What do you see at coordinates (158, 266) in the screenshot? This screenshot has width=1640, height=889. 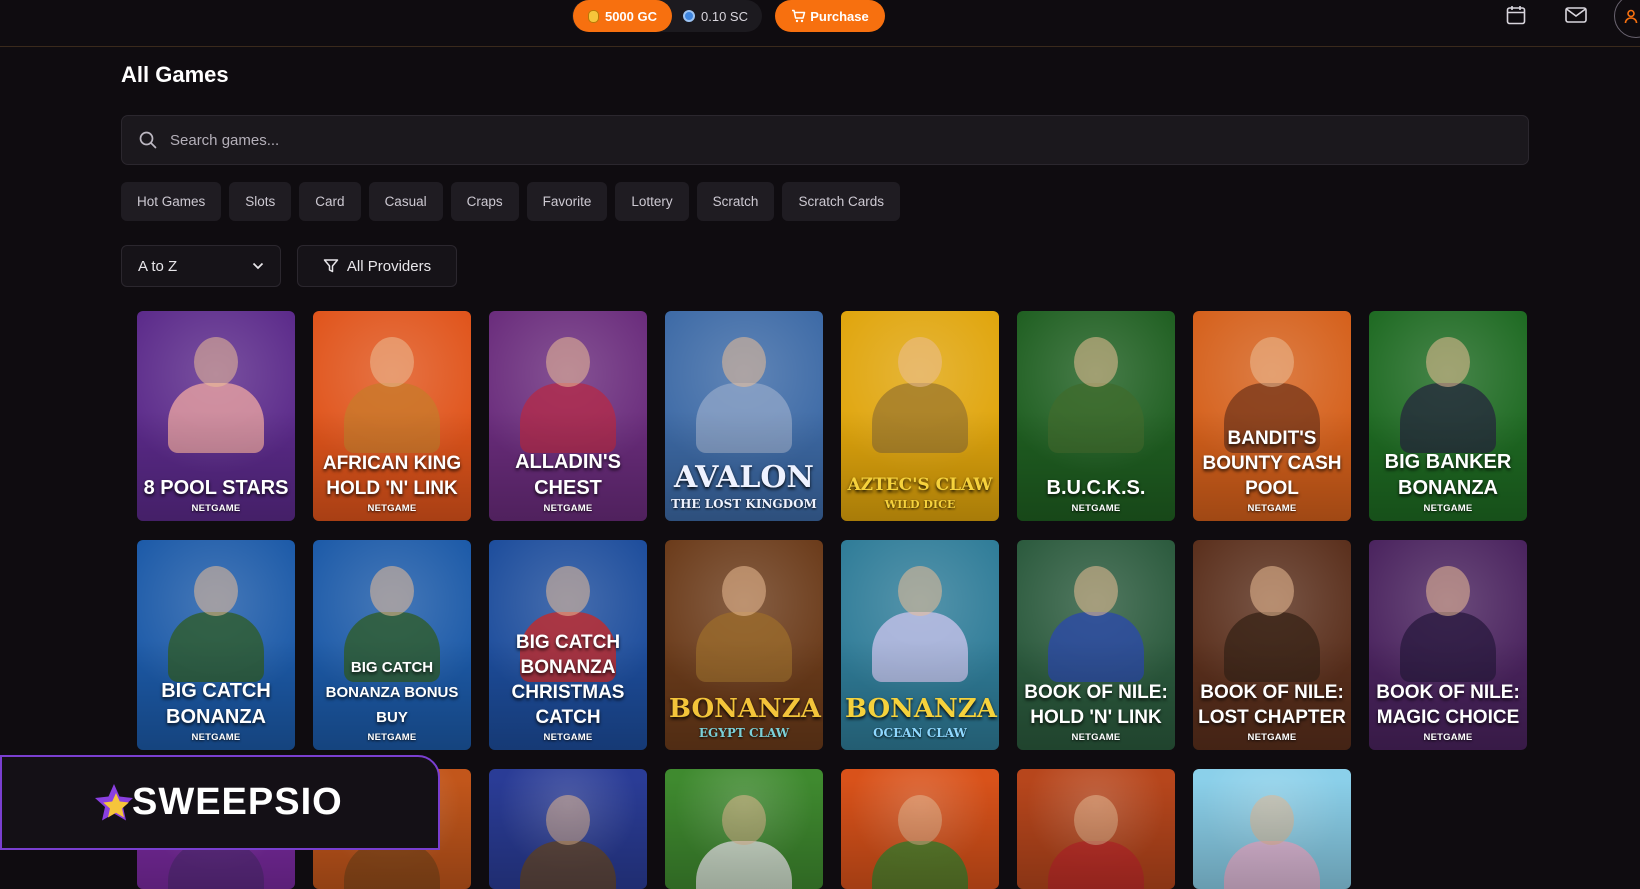 I see `sort-value: A to Z` at bounding box center [158, 266].